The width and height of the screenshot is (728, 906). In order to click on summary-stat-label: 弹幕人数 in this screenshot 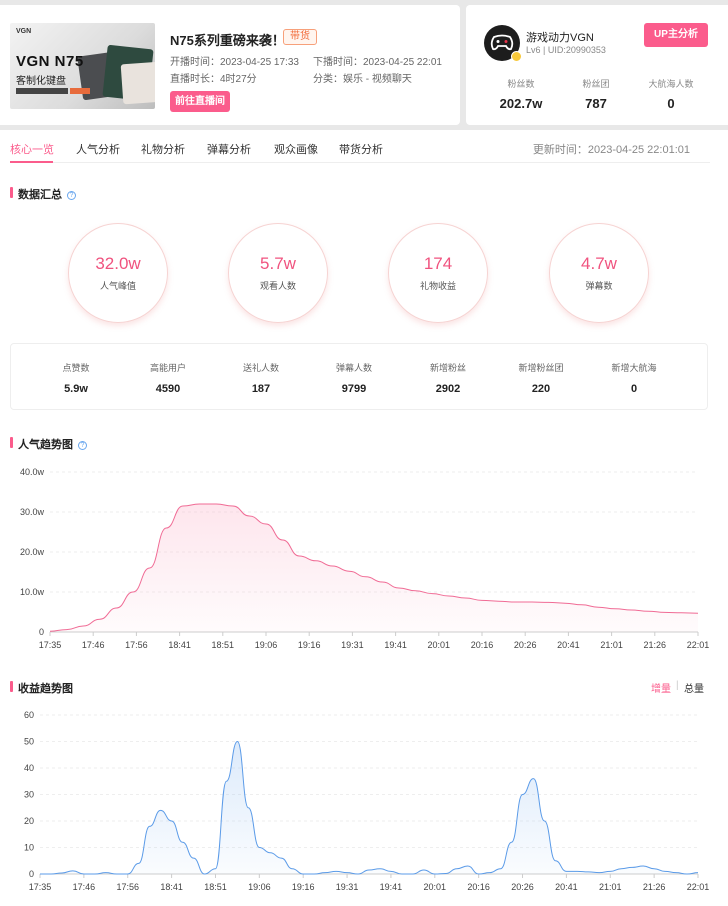, I will do `click(353, 368)`.